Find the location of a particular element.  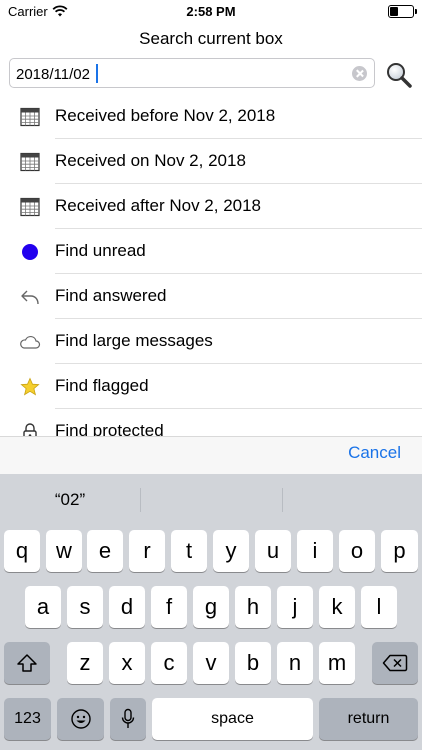

key-b: b is located at coordinates (253, 663).